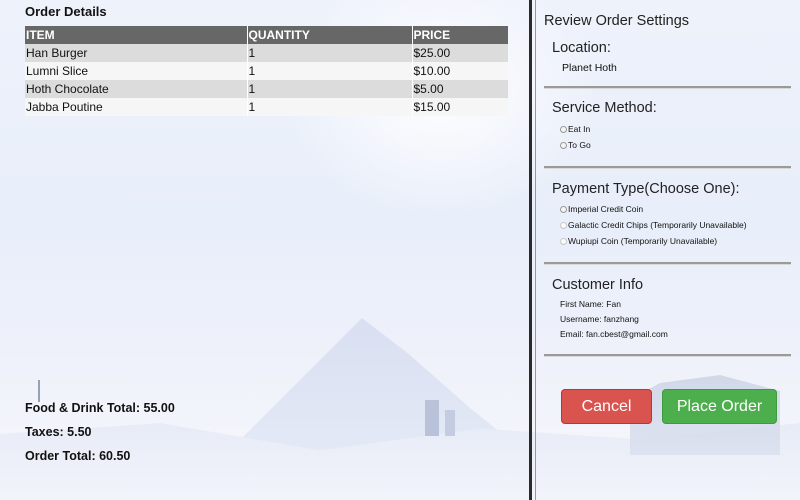 The width and height of the screenshot is (800, 500). I want to click on item-cell: Hoth Chocolate, so click(136, 89).